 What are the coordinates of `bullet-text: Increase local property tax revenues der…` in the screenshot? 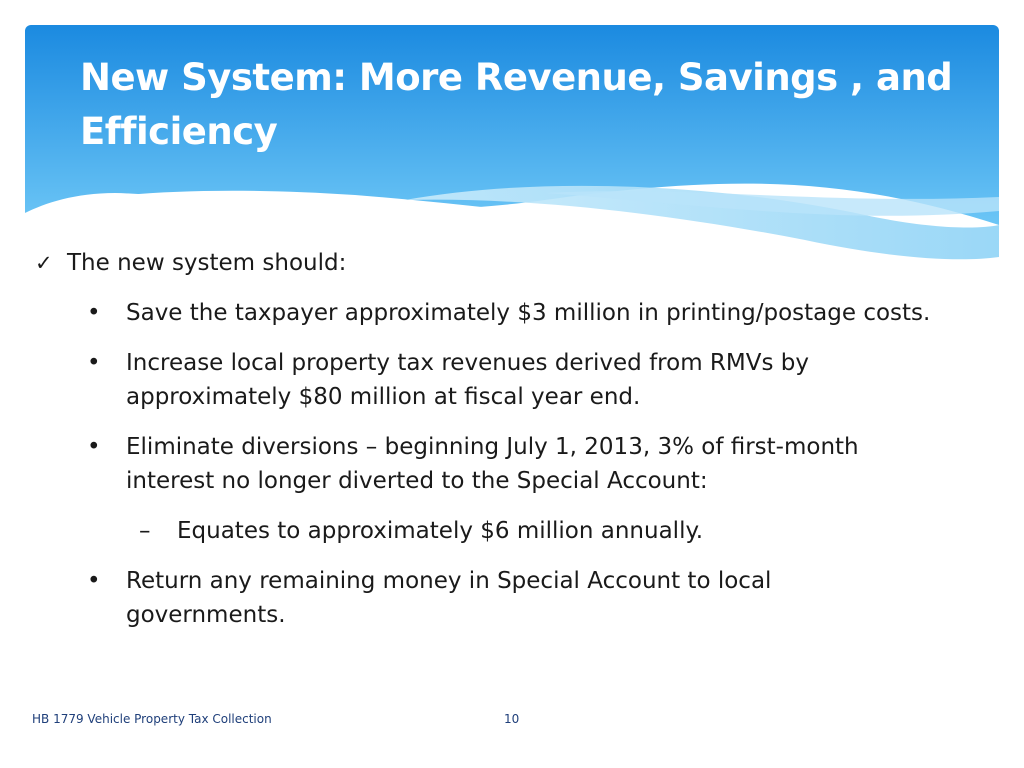 It's located at (467, 380).